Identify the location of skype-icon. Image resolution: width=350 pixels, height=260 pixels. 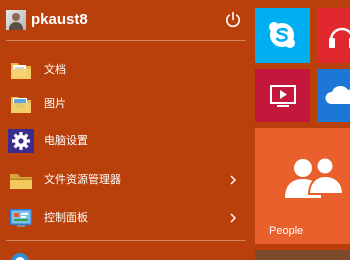
(282, 35).